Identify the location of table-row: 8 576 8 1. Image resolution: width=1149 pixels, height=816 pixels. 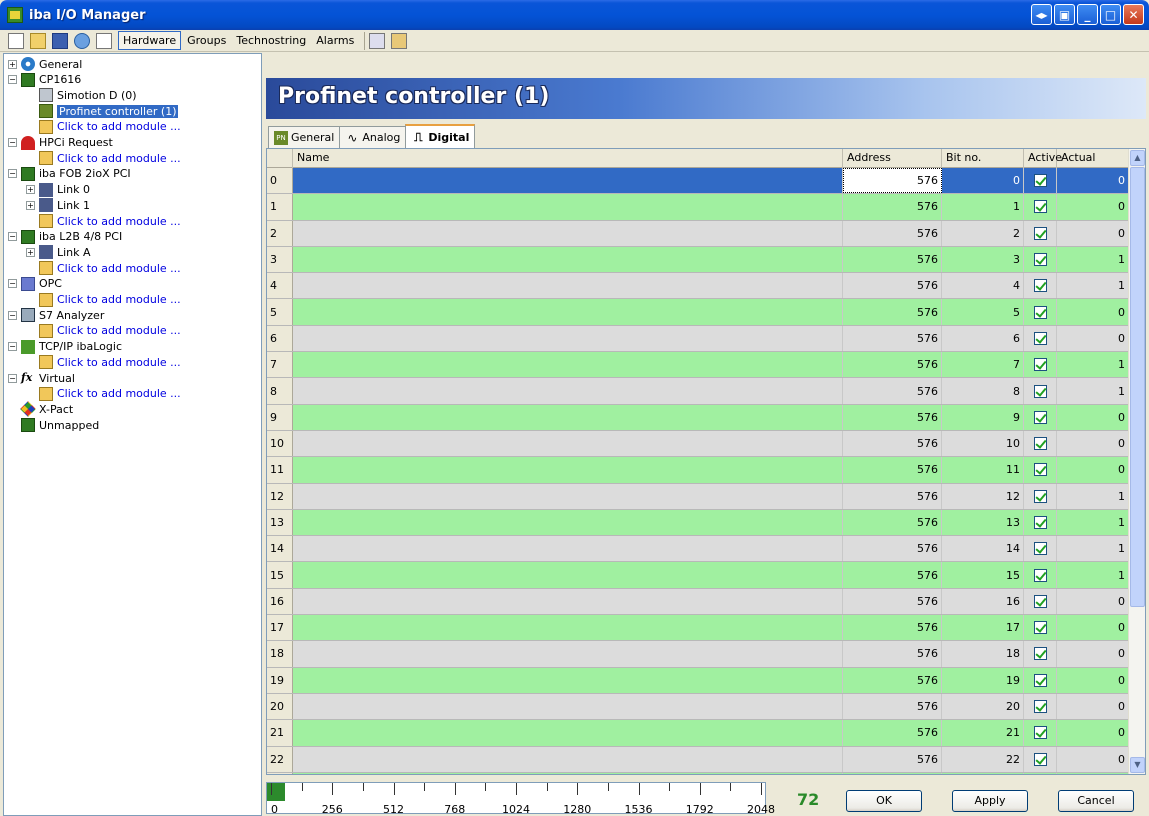
(698, 391).